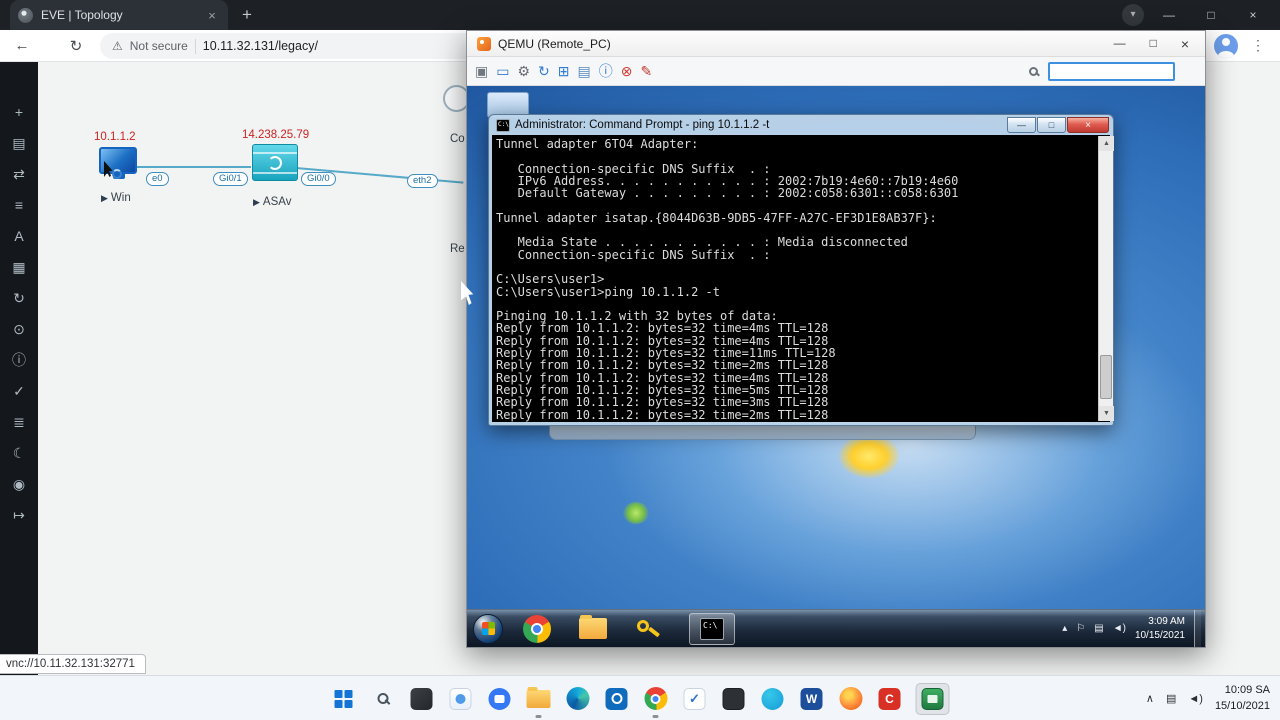 The height and width of the screenshot is (720, 1280). I want to click on windows-logo-icon, so click(343, 698).